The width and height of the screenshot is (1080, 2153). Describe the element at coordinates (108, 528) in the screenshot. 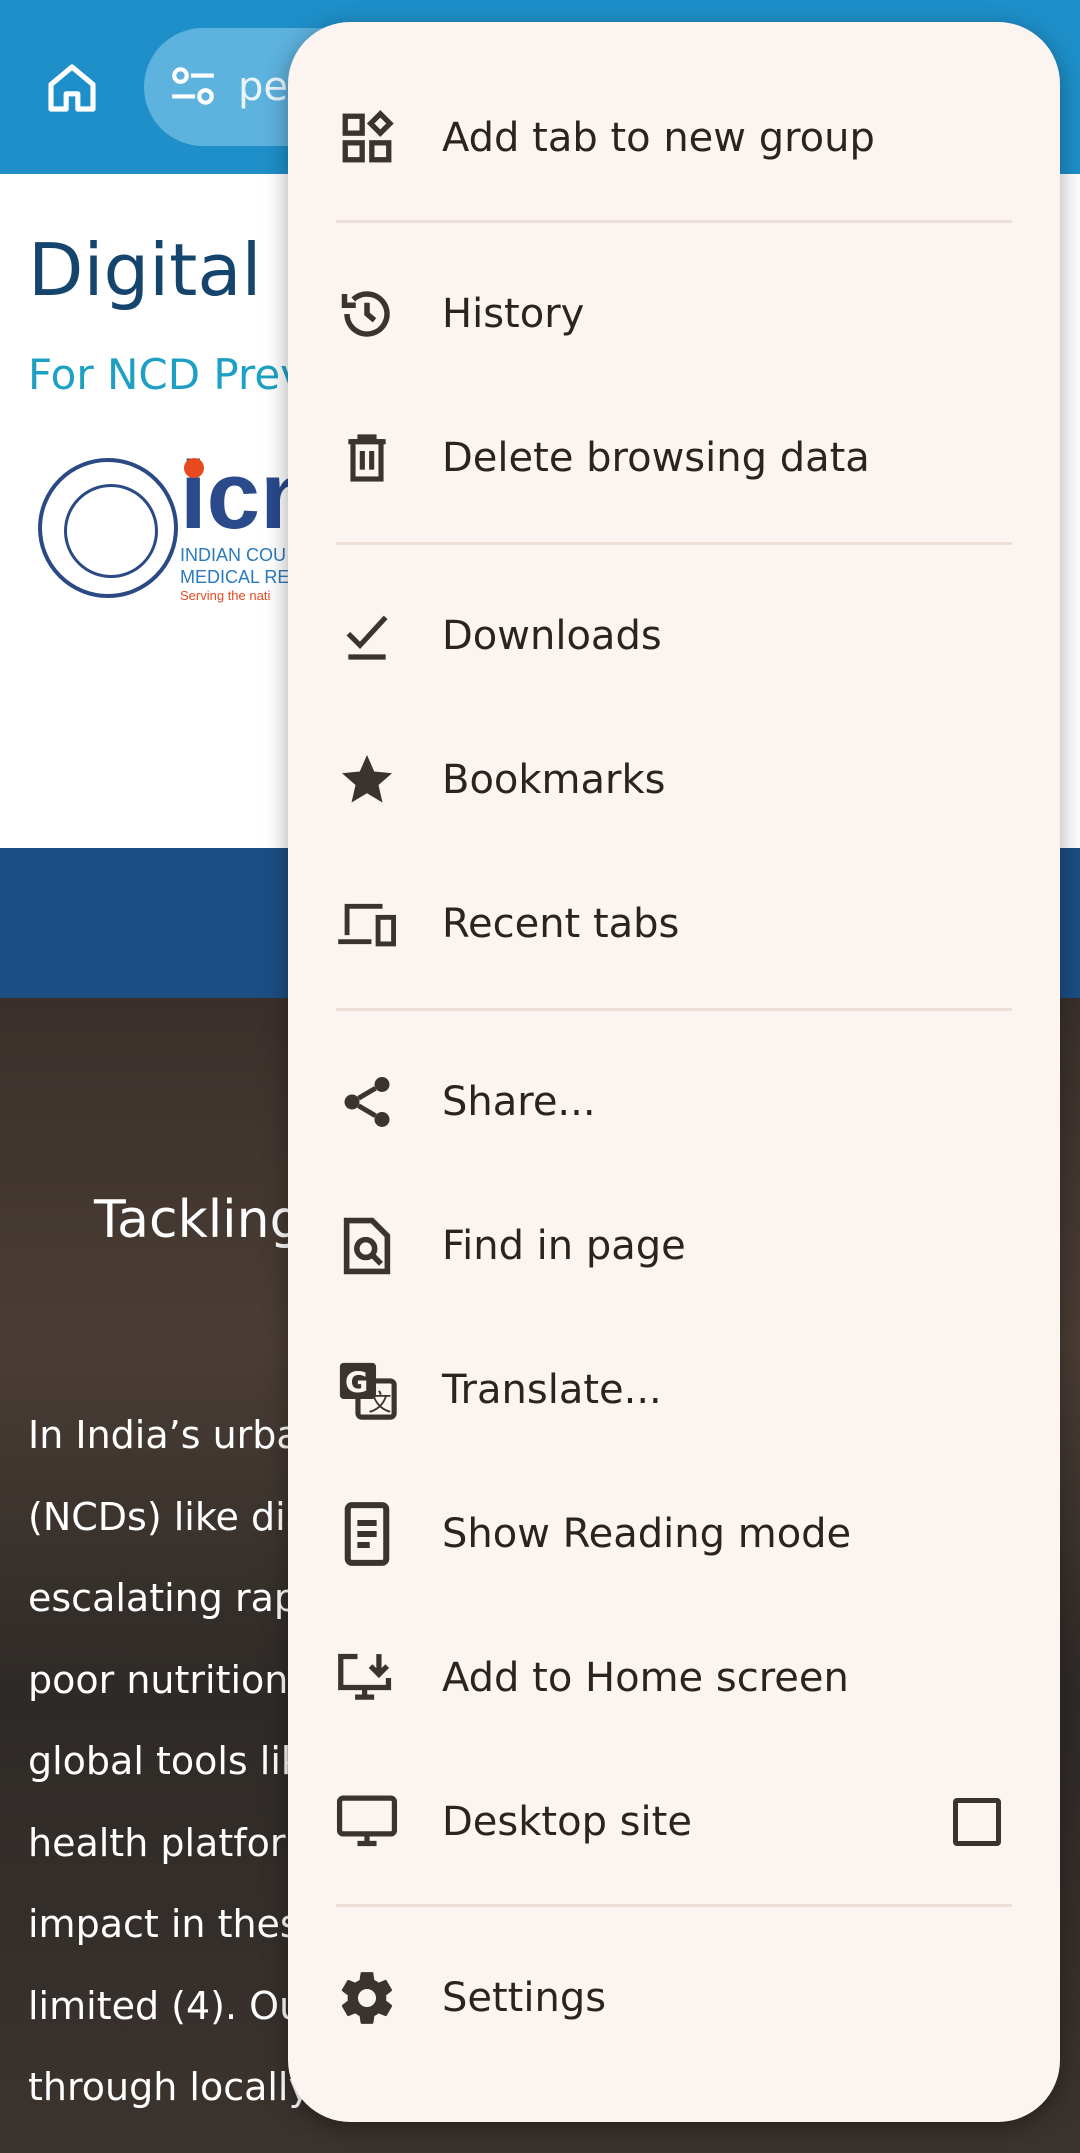

I see `icmr-seal-logo` at that location.